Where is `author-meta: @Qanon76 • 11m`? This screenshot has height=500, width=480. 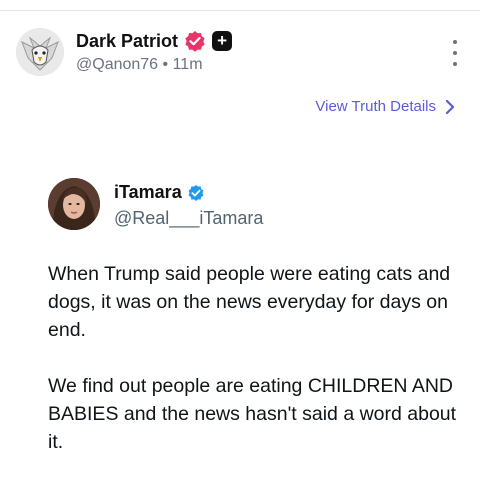 author-meta: @Qanon76 • 11m is located at coordinates (139, 65).